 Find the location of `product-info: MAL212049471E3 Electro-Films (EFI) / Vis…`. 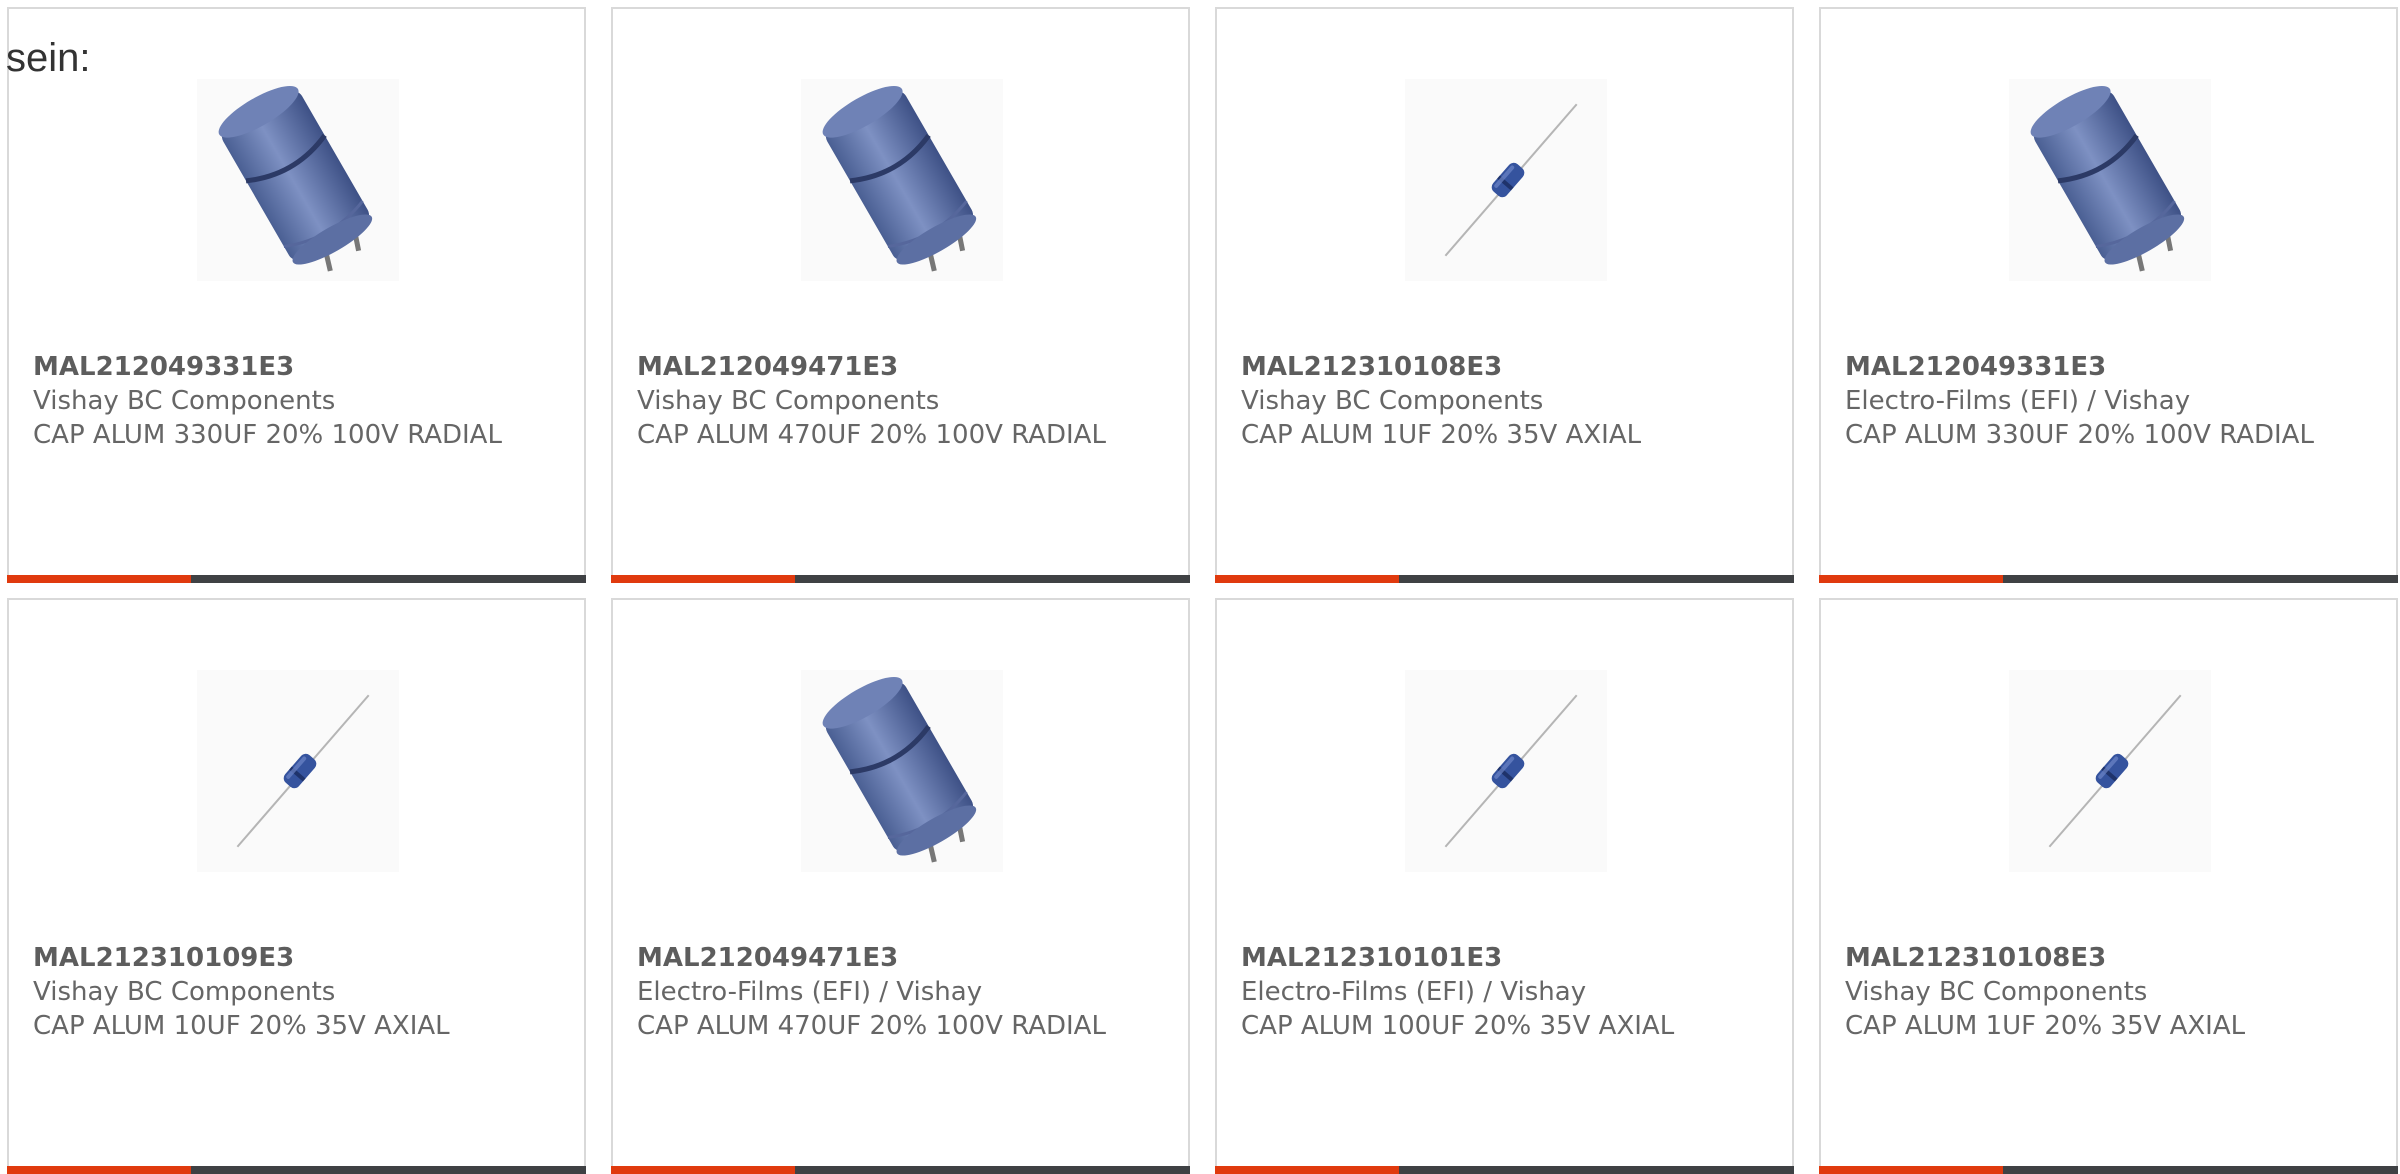

product-info: MAL212049471E3 Electro-Films (EFI) / Vis… is located at coordinates (902, 992).